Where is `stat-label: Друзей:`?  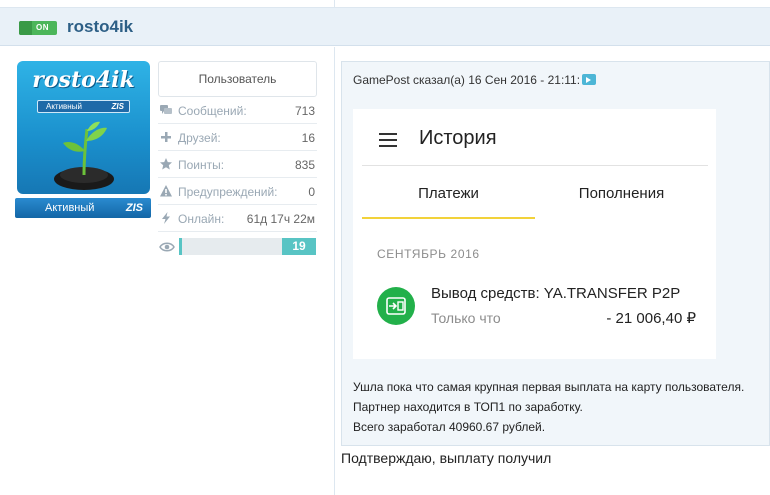
stat-label: Друзей: is located at coordinates (199, 138).